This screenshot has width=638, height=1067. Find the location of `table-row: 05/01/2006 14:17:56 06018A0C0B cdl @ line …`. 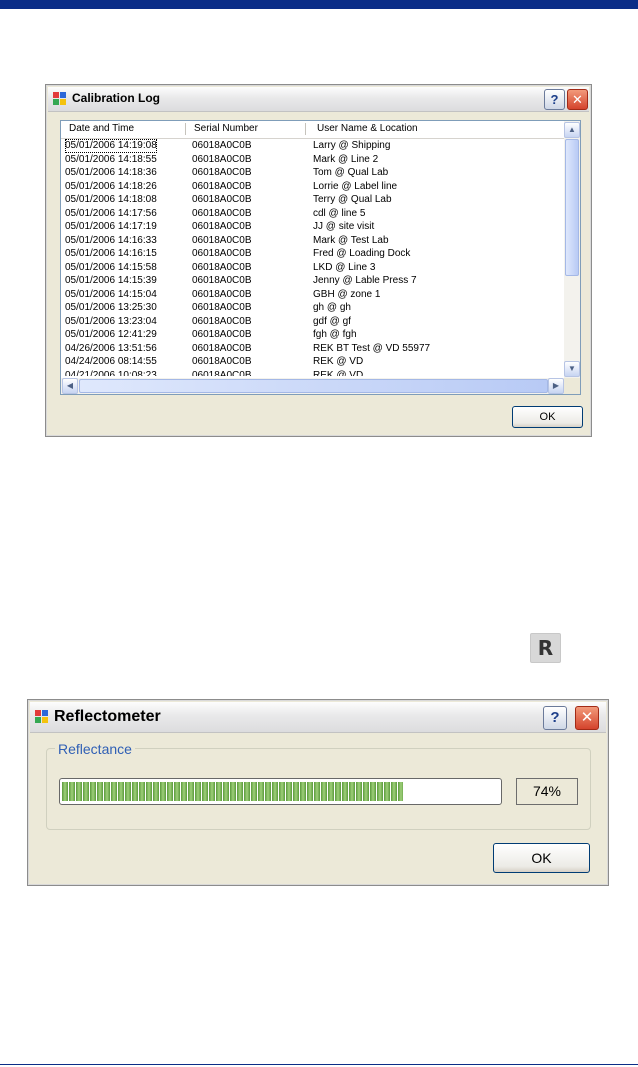

table-row: 05/01/2006 14:17:56 06018A0C0B cdl @ line … is located at coordinates (312, 214).